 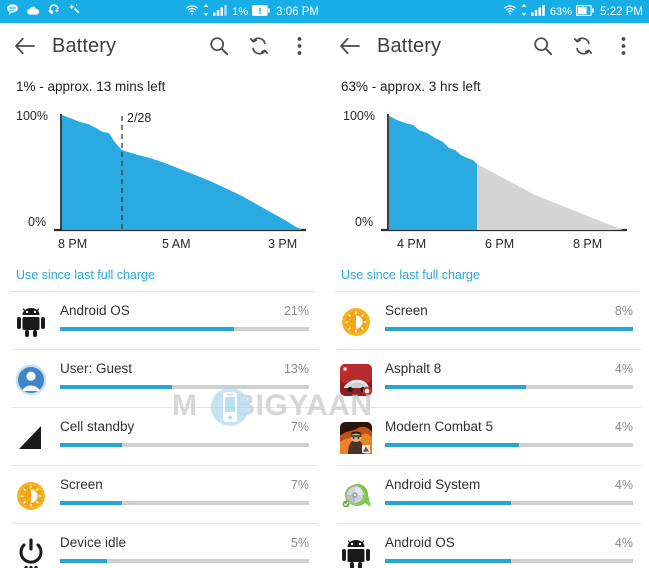 I want to click on status-bar-system-icons: 1% 3:06 PM, so click(x=252, y=12).